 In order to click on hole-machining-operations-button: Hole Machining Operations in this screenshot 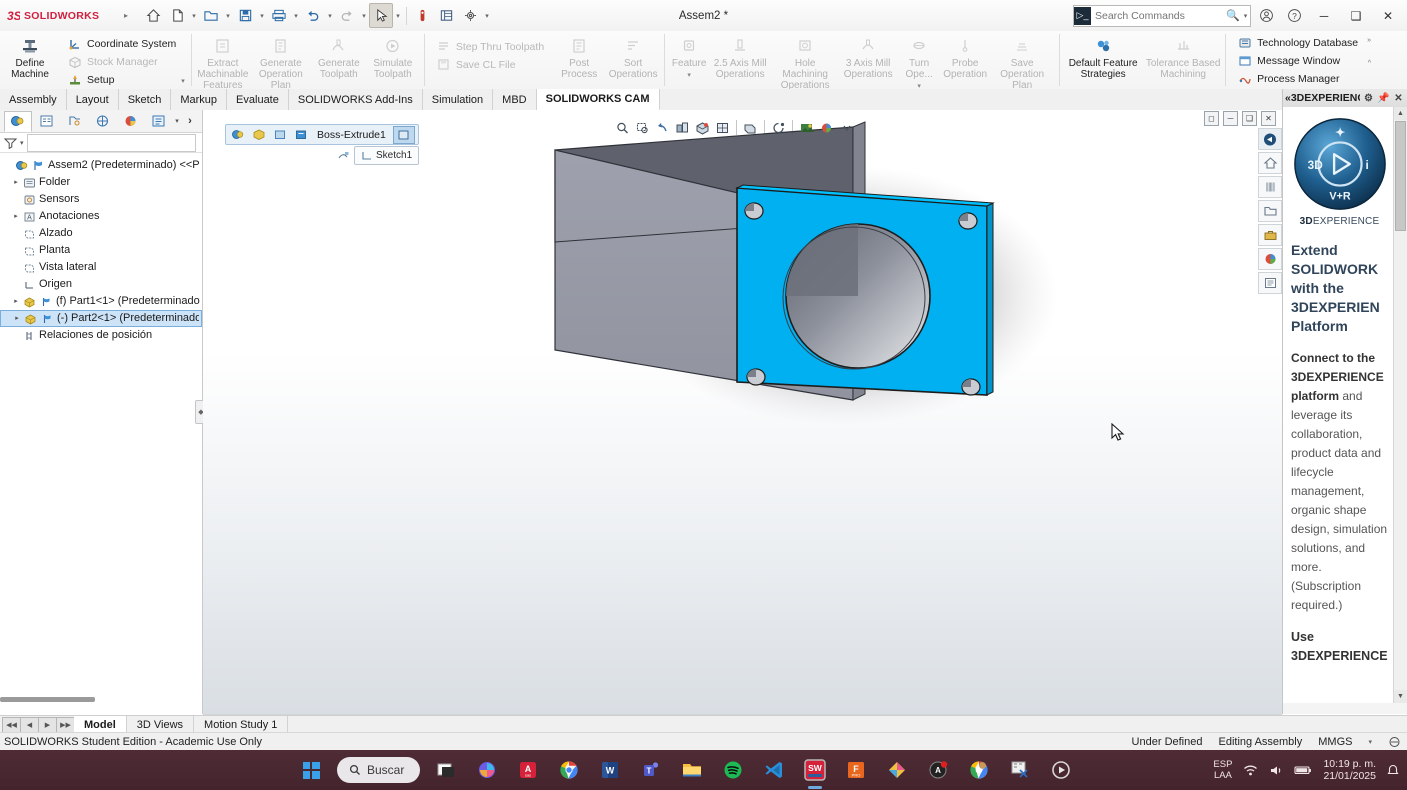, I will do `click(805, 61)`.